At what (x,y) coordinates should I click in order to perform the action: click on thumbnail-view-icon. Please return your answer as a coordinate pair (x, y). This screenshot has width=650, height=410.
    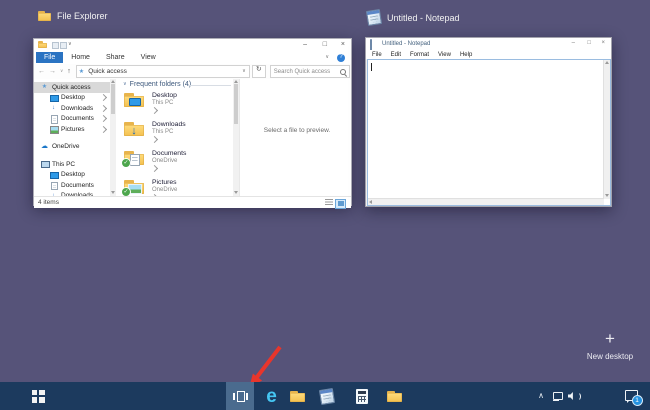
    Looking at the image, I should click on (340, 203).